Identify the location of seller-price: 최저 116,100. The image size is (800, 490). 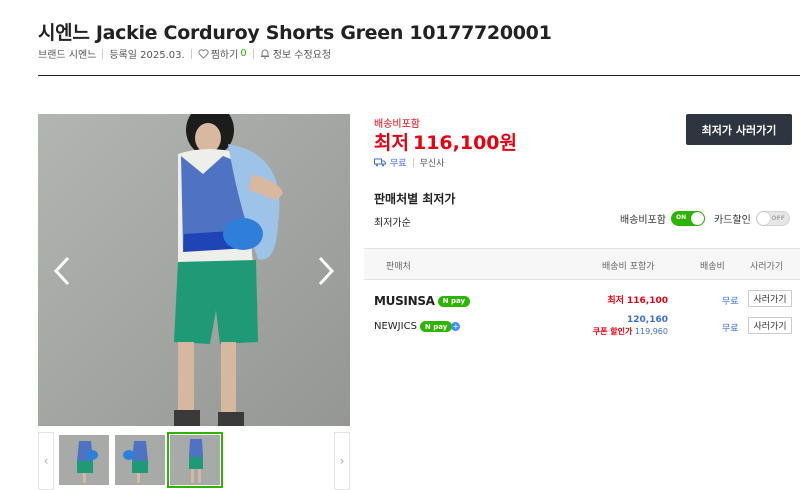
(637, 301).